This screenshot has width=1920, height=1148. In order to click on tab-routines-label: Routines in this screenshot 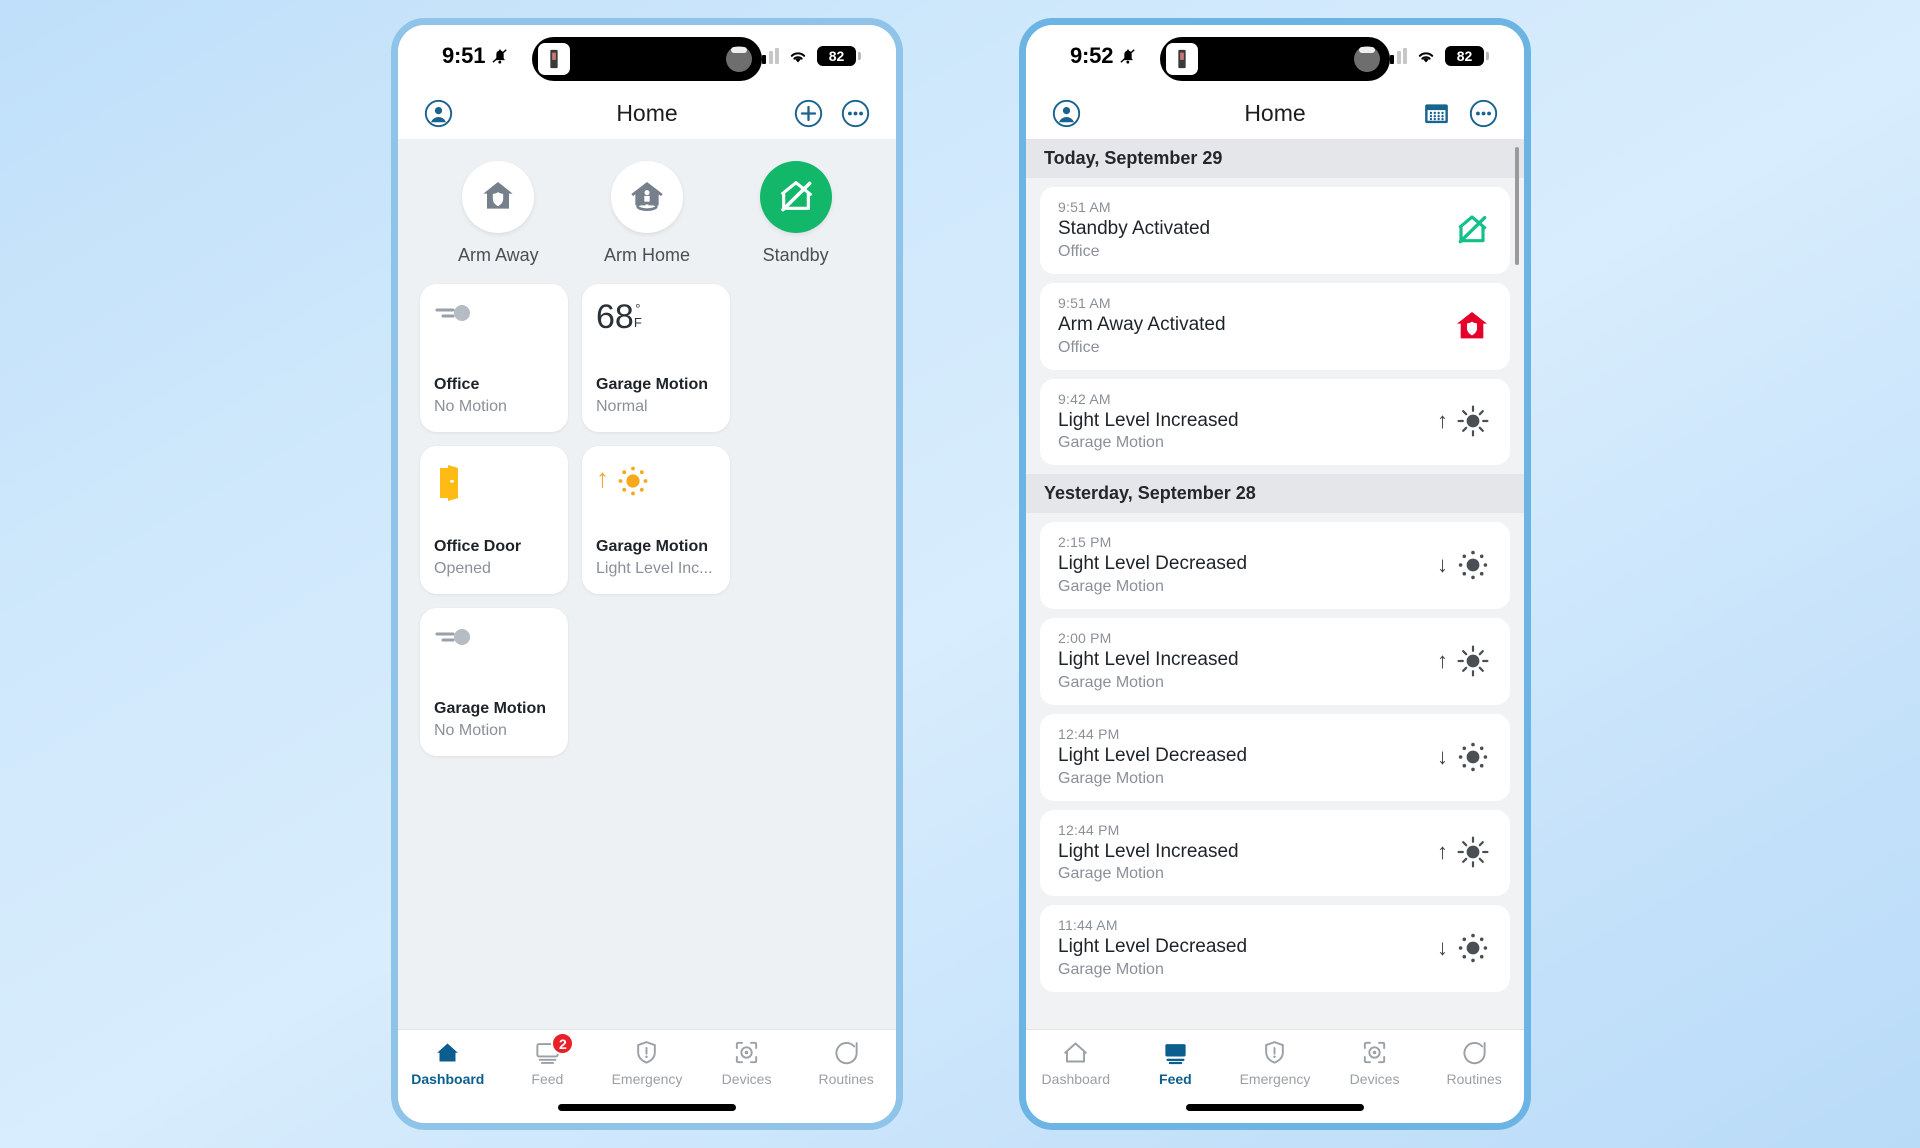, I will do `click(1474, 1079)`.